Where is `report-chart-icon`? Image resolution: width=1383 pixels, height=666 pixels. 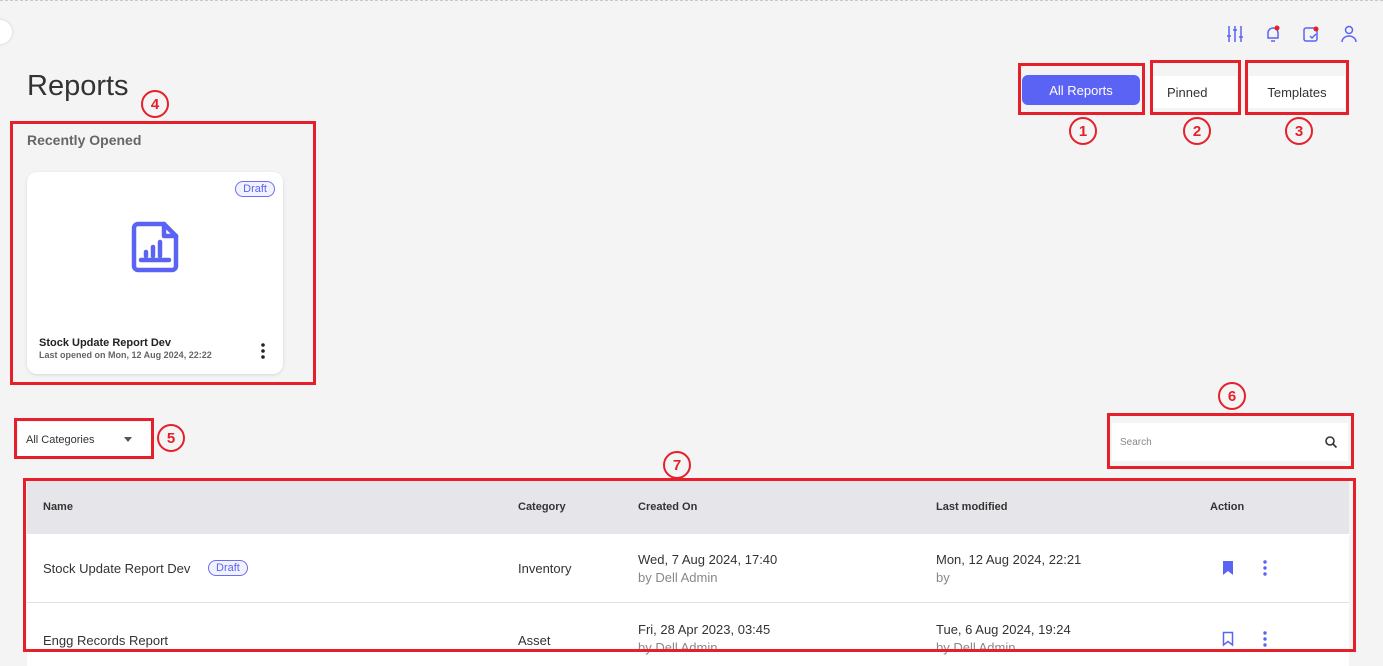
report-chart-icon is located at coordinates (155, 247).